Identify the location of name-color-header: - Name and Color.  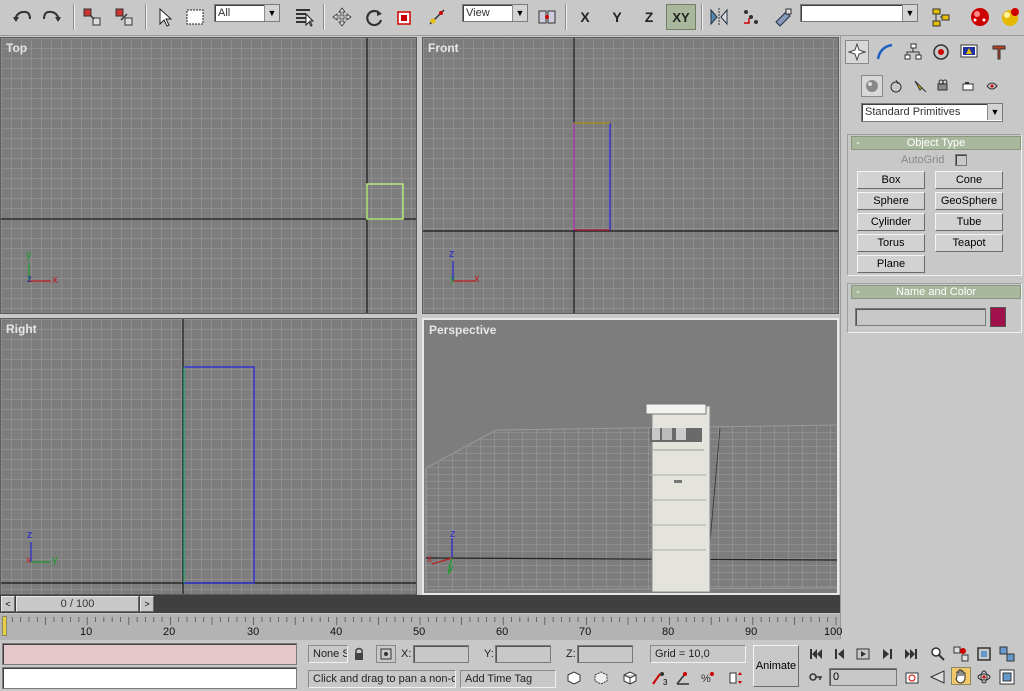
(936, 292).